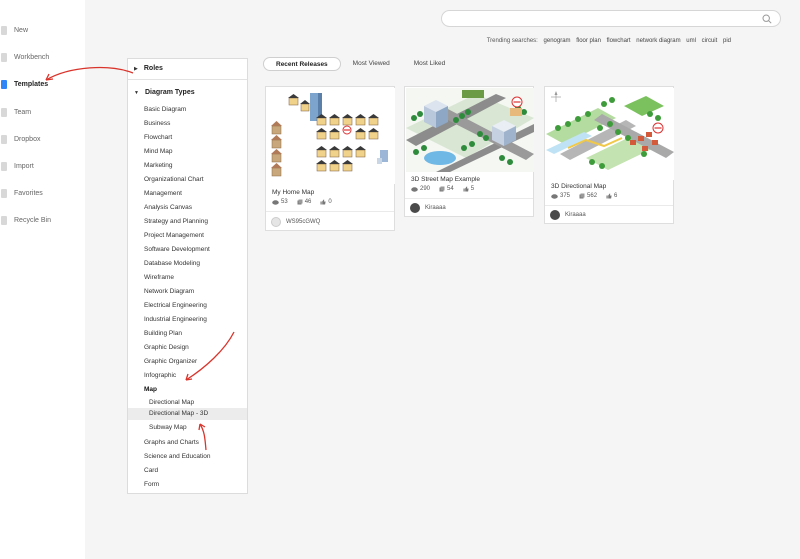 The image size is (800, 559). I want to click on subcategory-item: Subway Map, so click(168, 427).